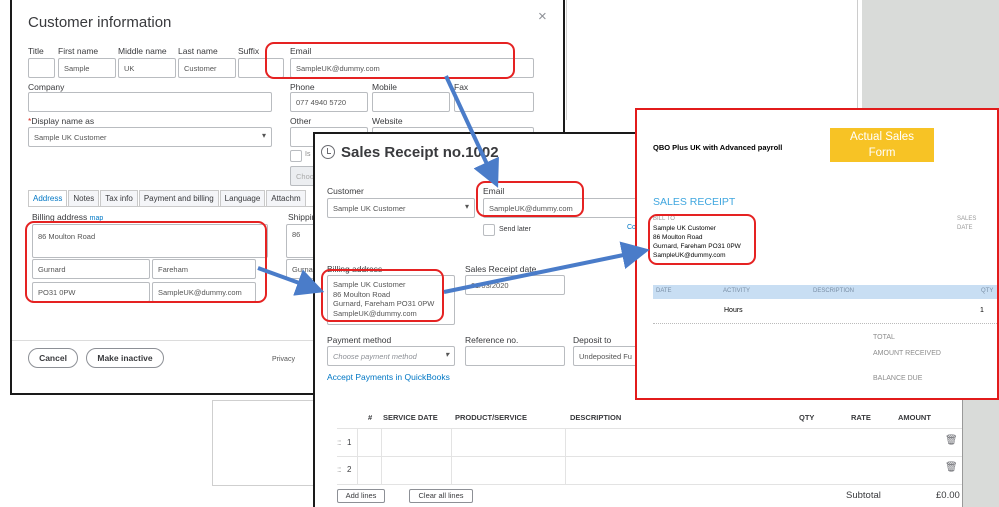 This screenshot has width=999, height=507. What do you see at coordinates (410, 417) in the screenshot?
I see `col-header-service-date: SERVICE DATE` at bounding box center [410, 417].